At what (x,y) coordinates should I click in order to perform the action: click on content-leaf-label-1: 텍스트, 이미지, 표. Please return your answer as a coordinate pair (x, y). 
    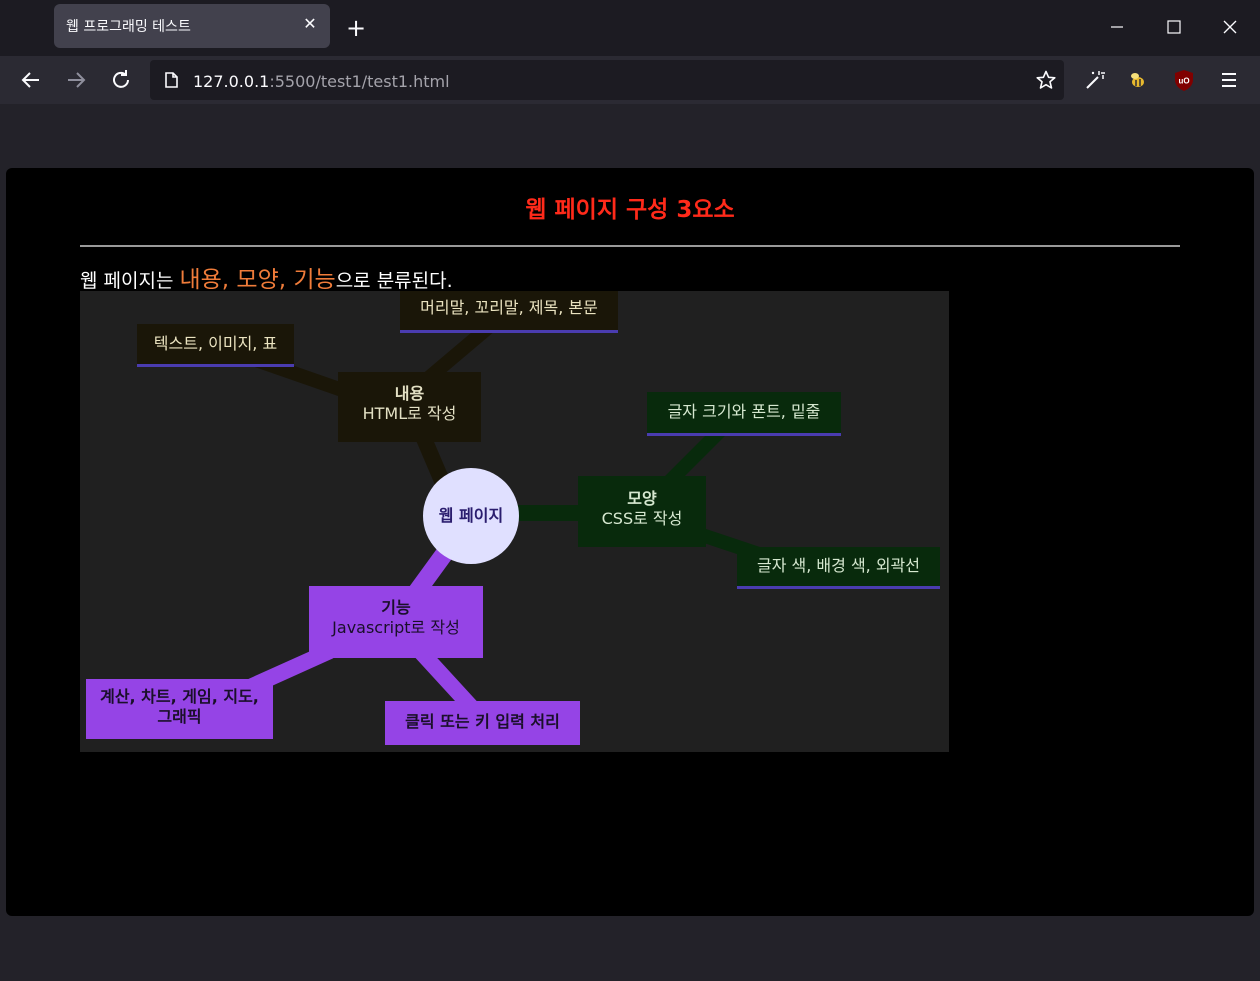
    Looking at the image, I should click on (215, 343).